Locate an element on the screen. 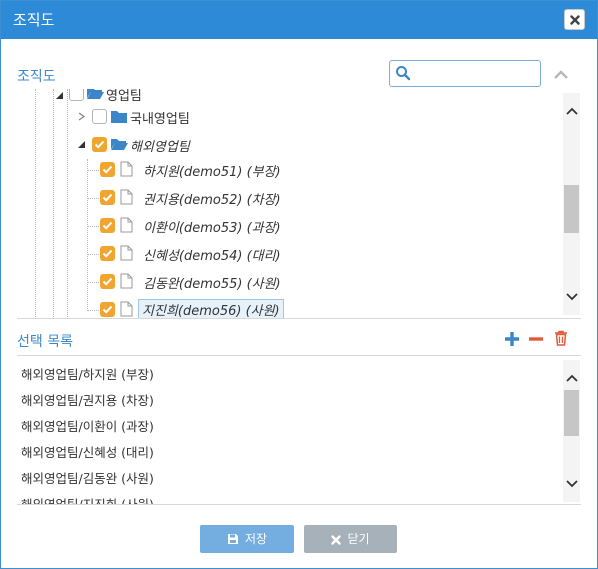  close-button-label: 닫기 is located at coordinates (358, 539).